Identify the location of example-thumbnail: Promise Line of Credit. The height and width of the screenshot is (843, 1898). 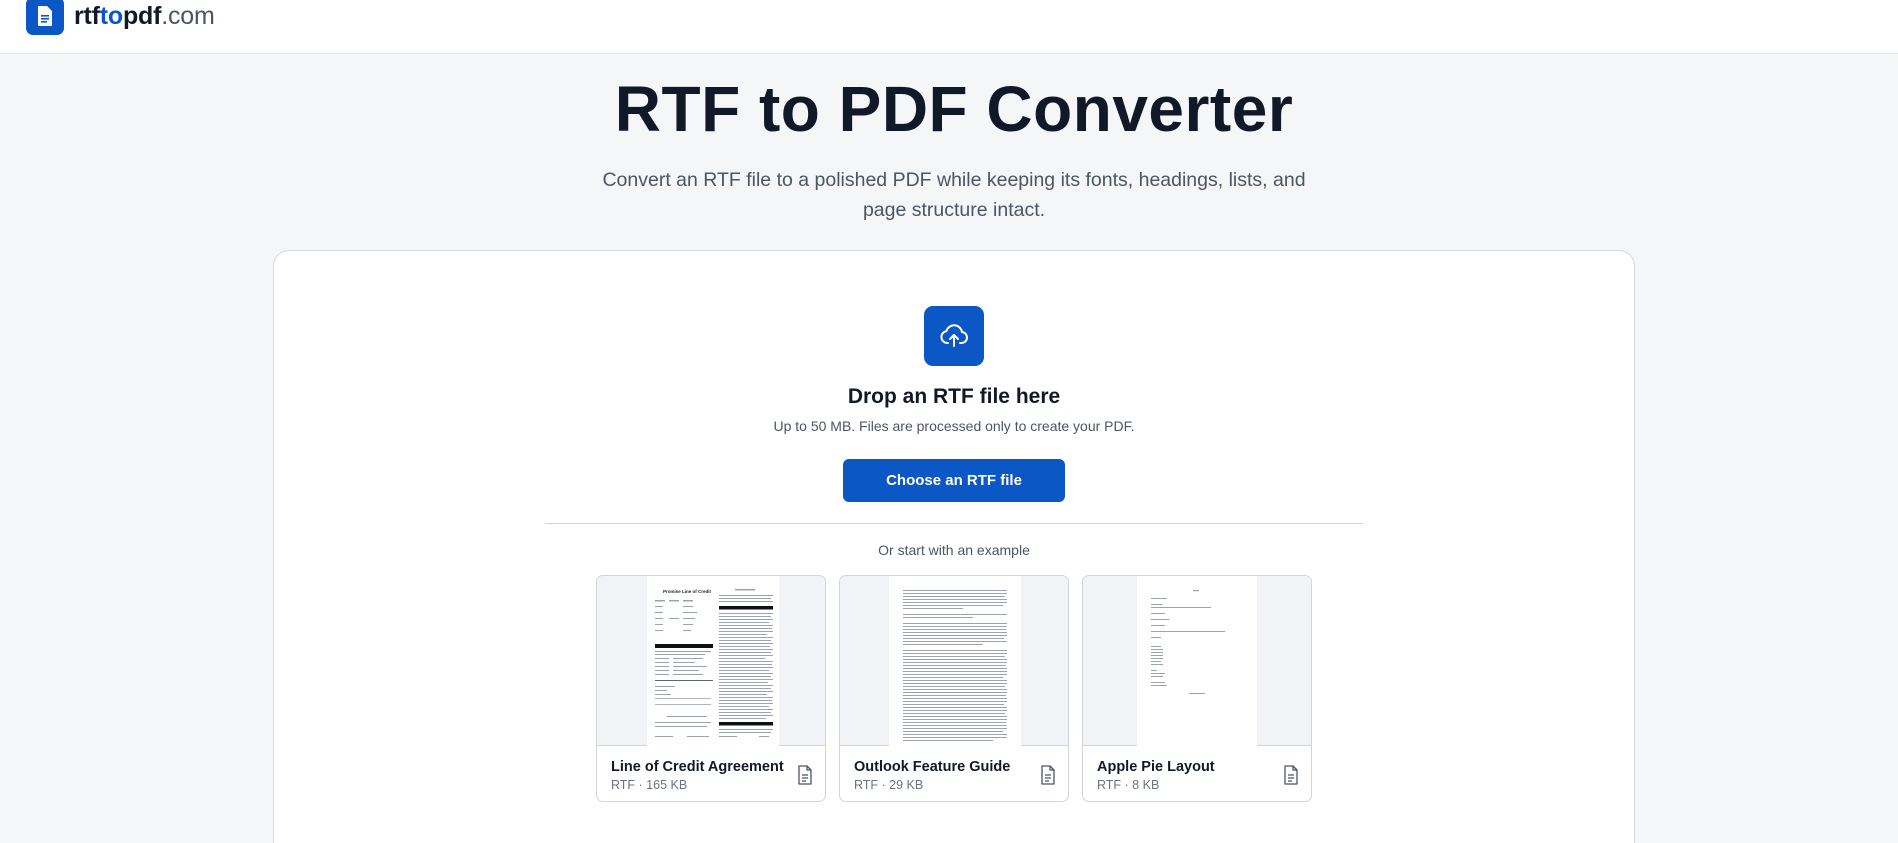
(711, 661).